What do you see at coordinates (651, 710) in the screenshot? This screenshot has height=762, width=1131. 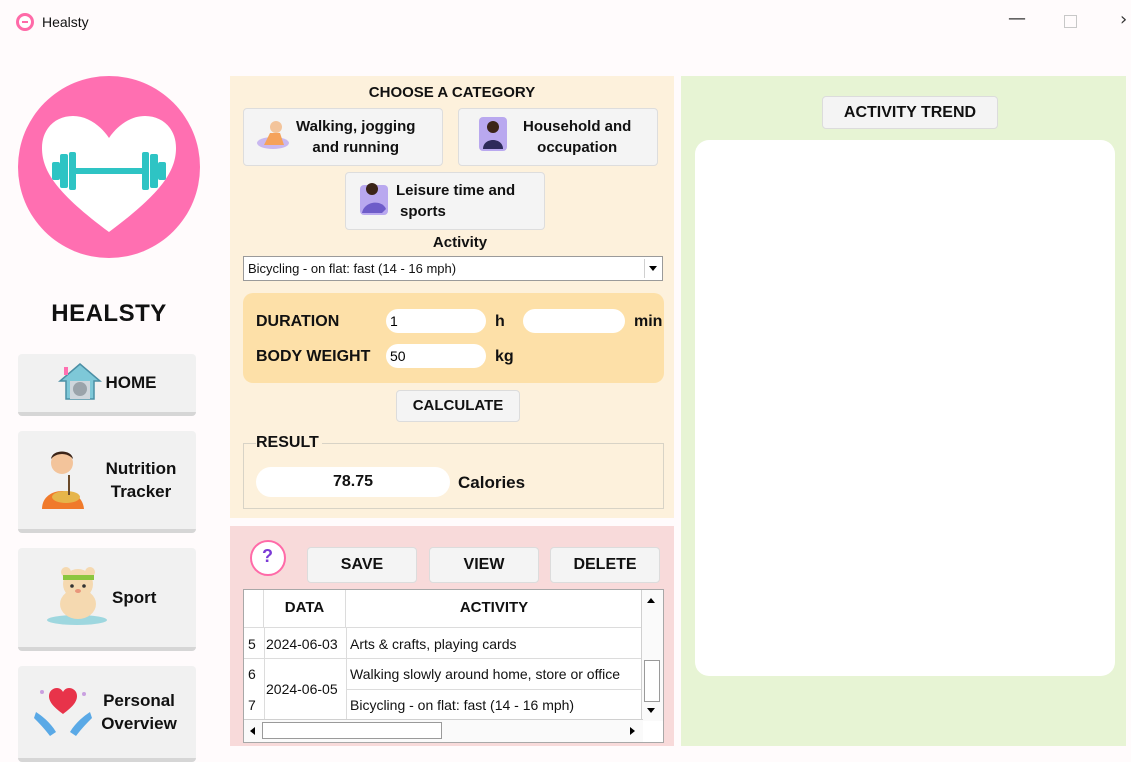 I see `scroll-down-icon` at bounding box center [651, 710].